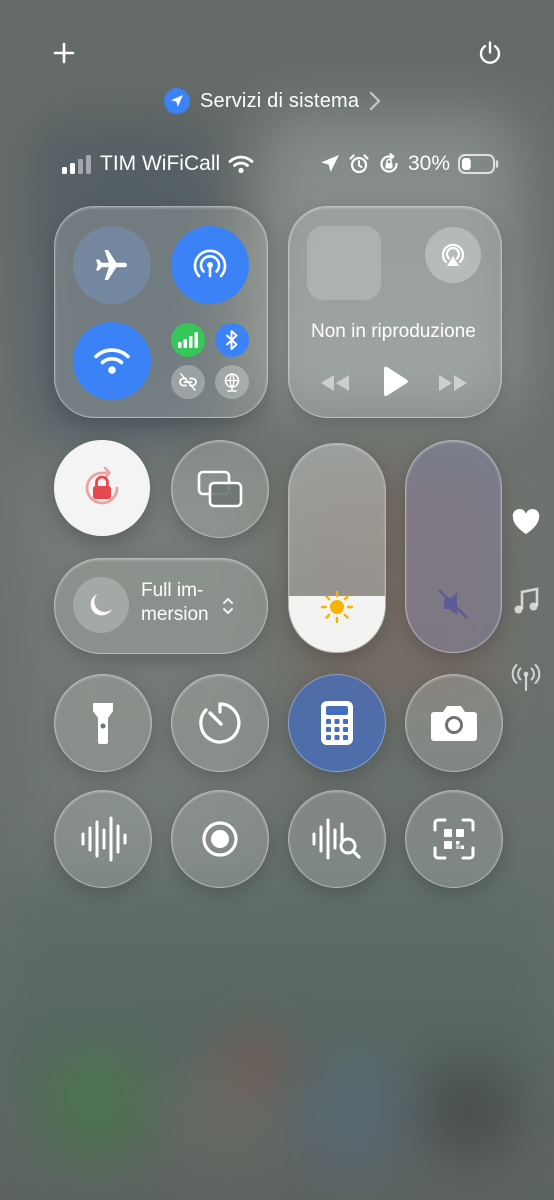 The image size is (554, 1200). I want to click on calculator-icon, so click(337, 723).